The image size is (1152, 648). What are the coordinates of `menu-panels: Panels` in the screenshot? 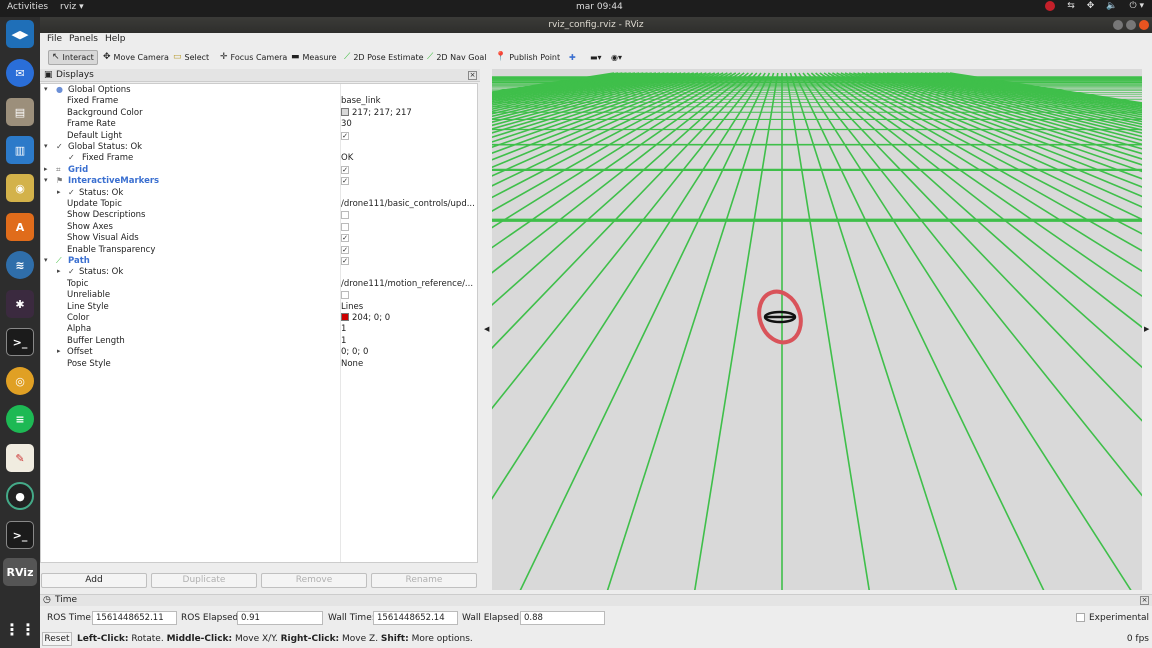 It's located at (83, 39).